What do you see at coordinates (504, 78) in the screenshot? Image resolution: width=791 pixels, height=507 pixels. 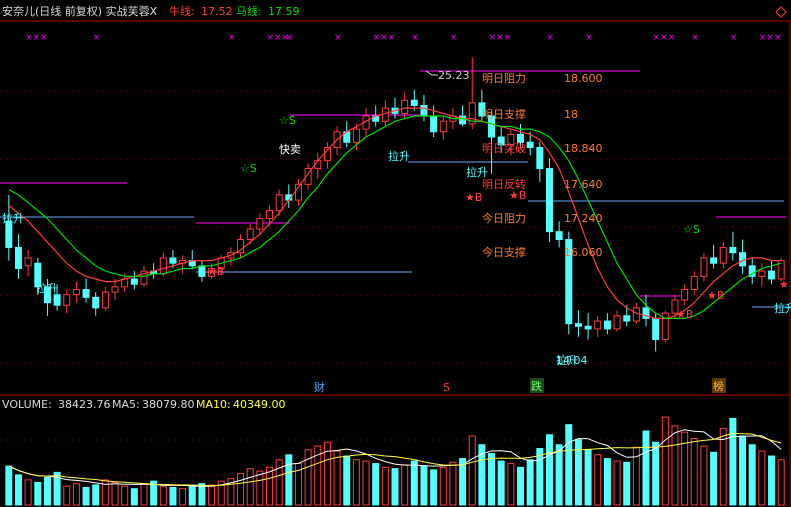 I see `tomorrow-resist-label: 明日阻力` at bounding box center [504, 78].